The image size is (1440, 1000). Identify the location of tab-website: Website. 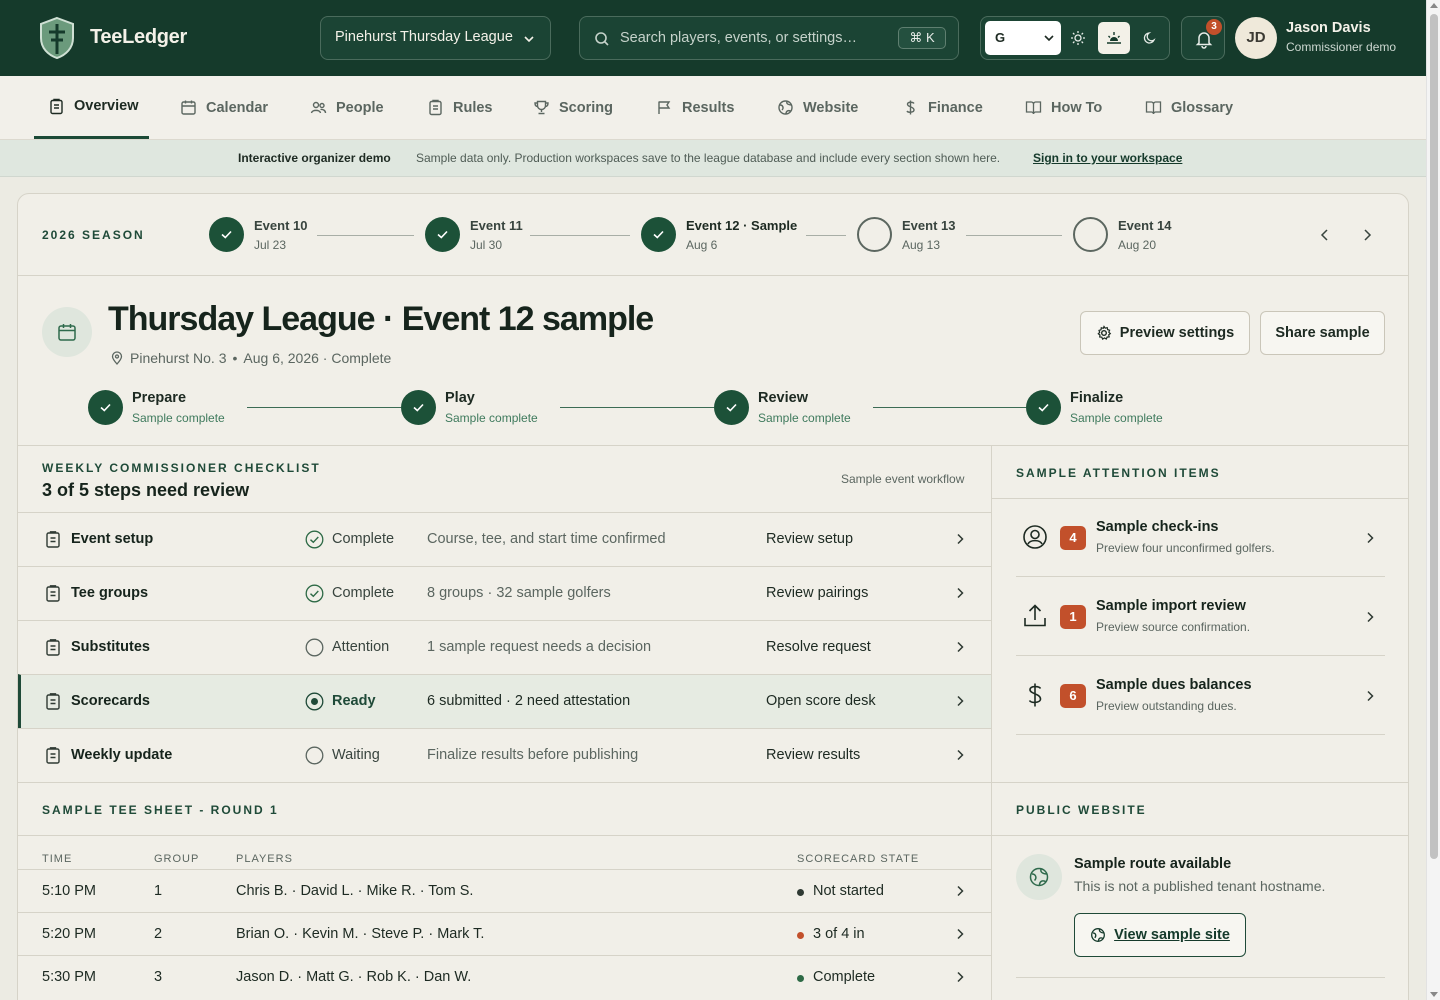
(817, 107).